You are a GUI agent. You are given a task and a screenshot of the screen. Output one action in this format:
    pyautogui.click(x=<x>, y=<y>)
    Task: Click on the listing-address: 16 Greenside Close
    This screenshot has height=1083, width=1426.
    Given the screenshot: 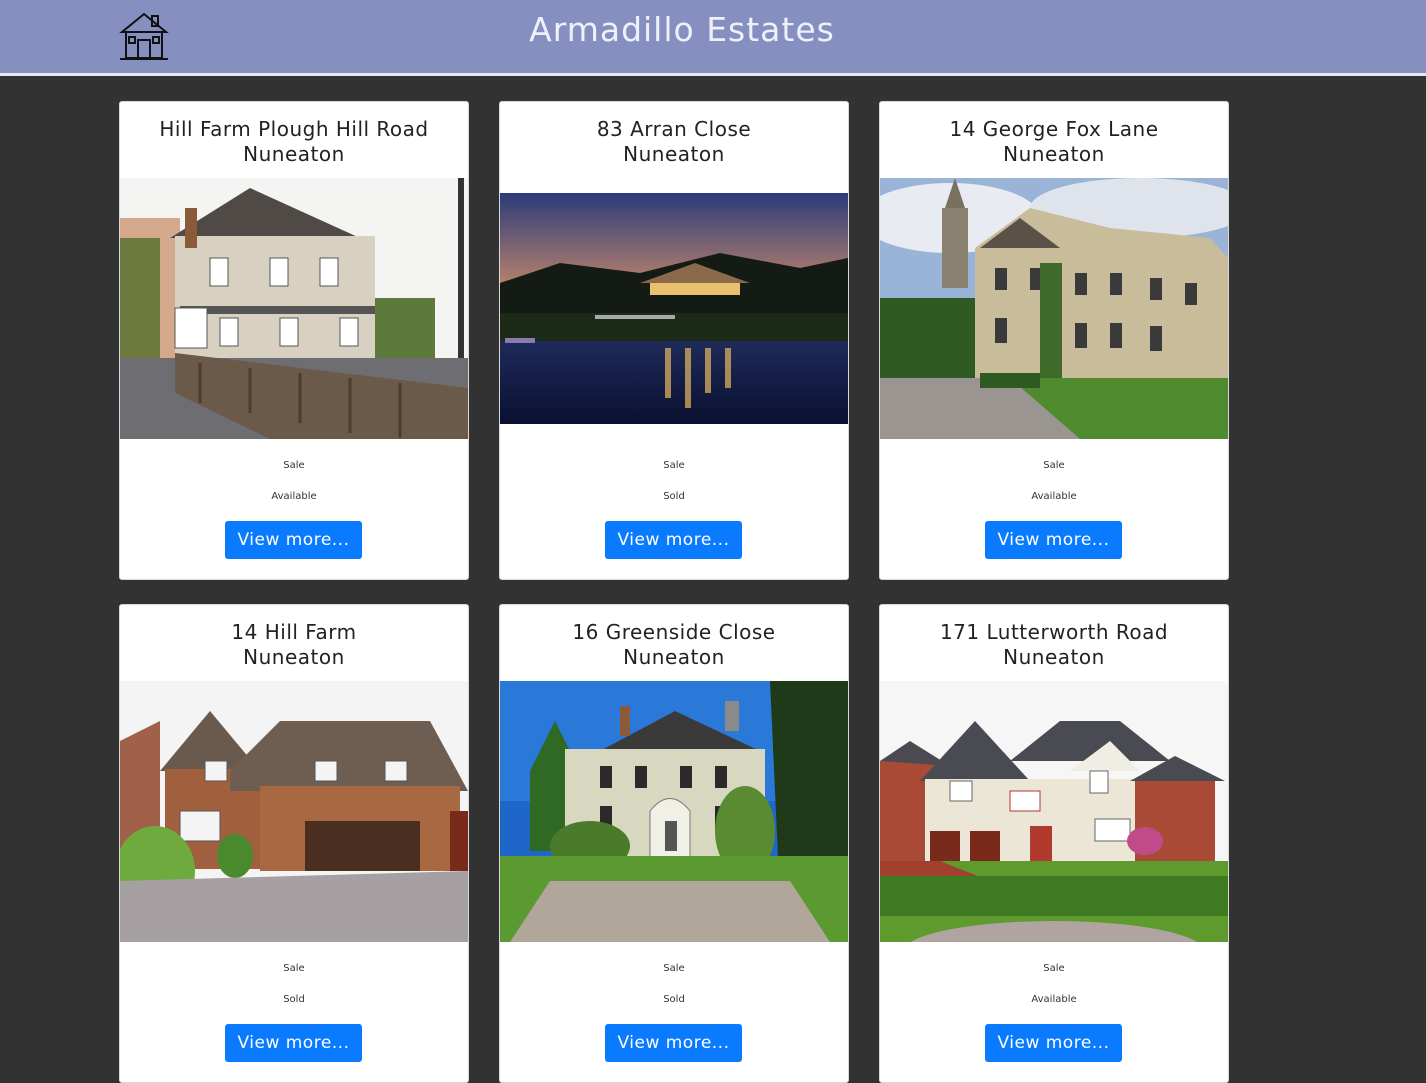 What is the action you would take?
    pyautogui.click(x=674, y=632)
    